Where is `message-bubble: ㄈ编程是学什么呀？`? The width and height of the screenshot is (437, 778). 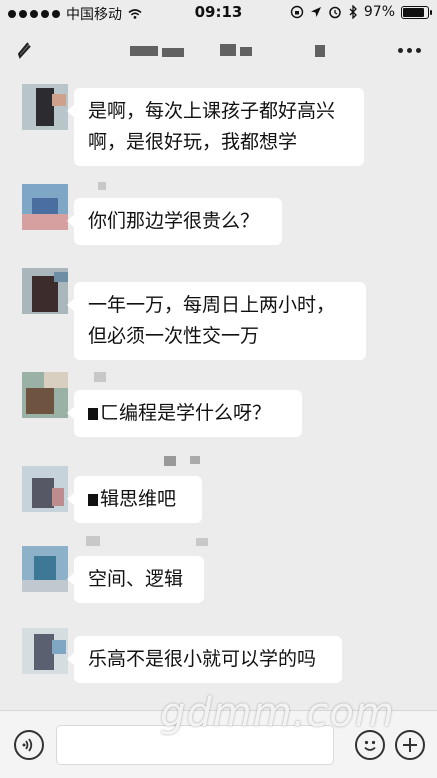
message-bubble: ㄈ编程是学什么呀？ is located at coordinates (184, 413).